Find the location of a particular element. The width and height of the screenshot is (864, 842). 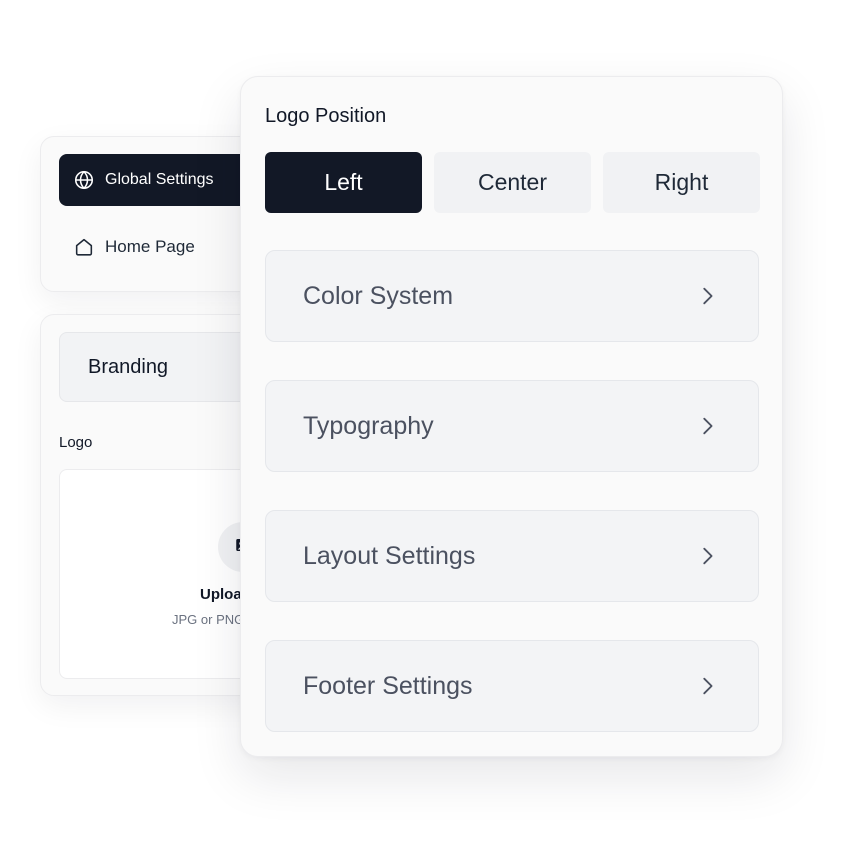

logo-position-left-button: Left is located at coordinates (343, 182).